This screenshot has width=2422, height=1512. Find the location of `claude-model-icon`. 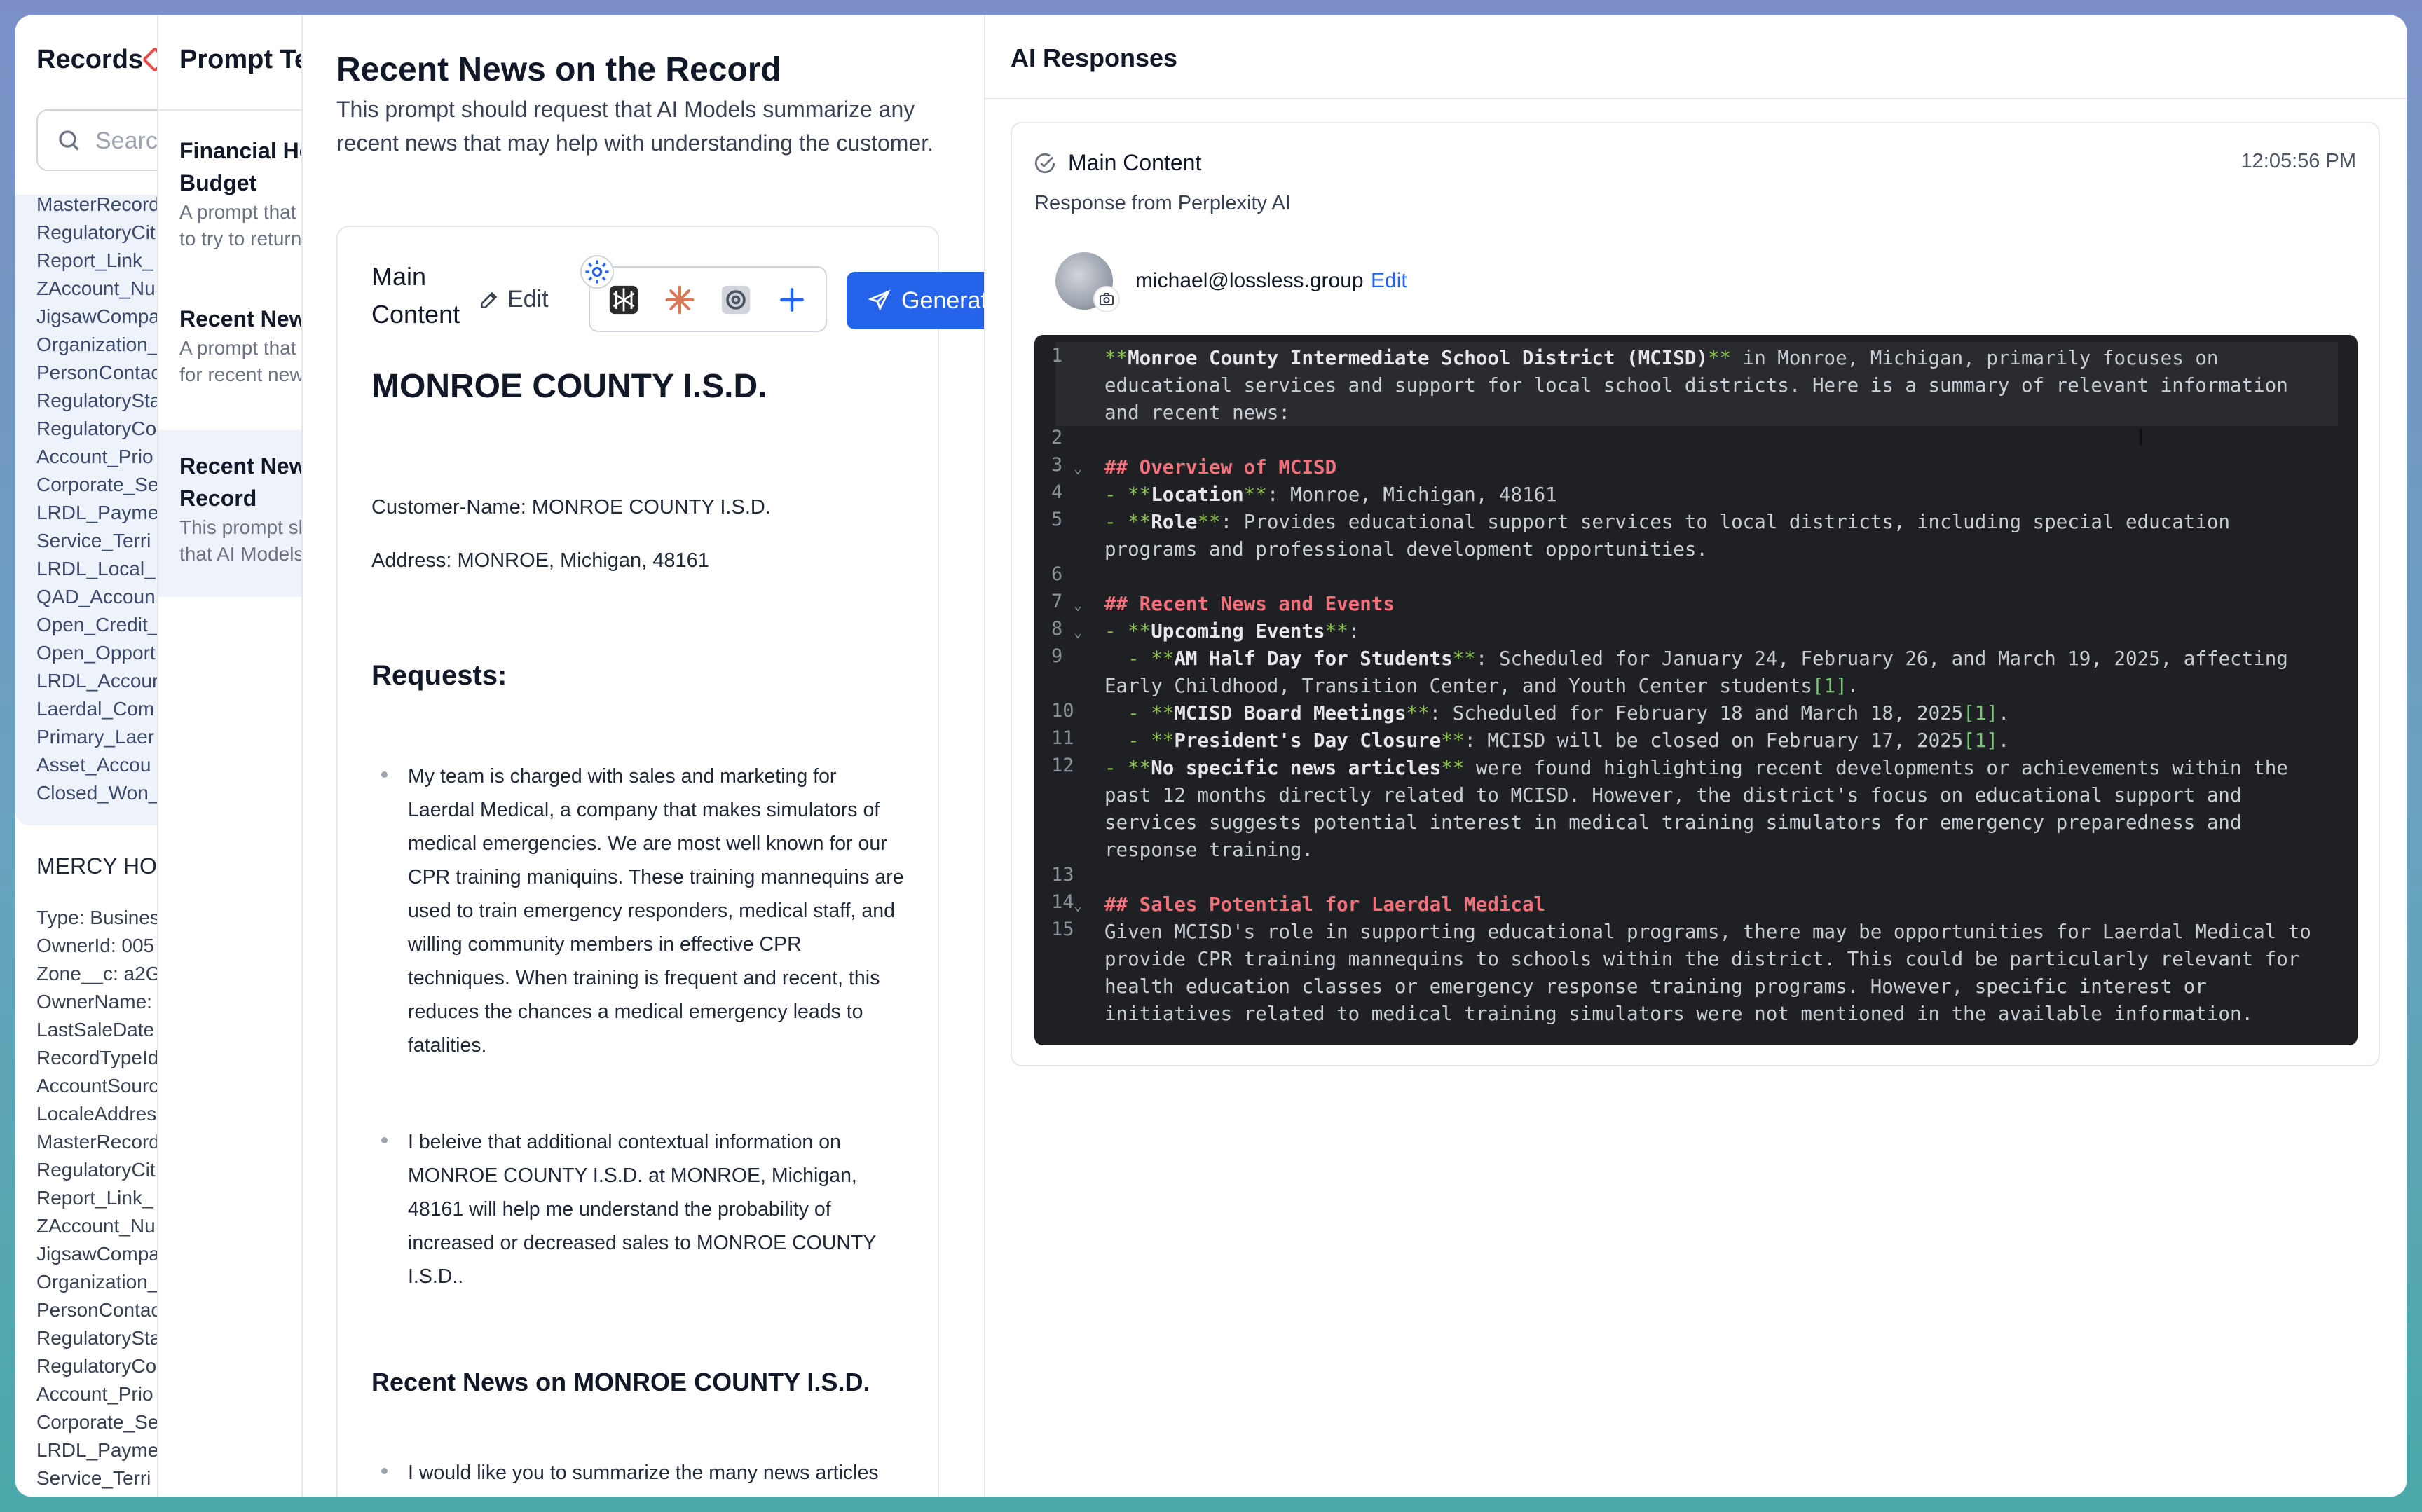

claude-model-icon is located at coordinates (679, 299).